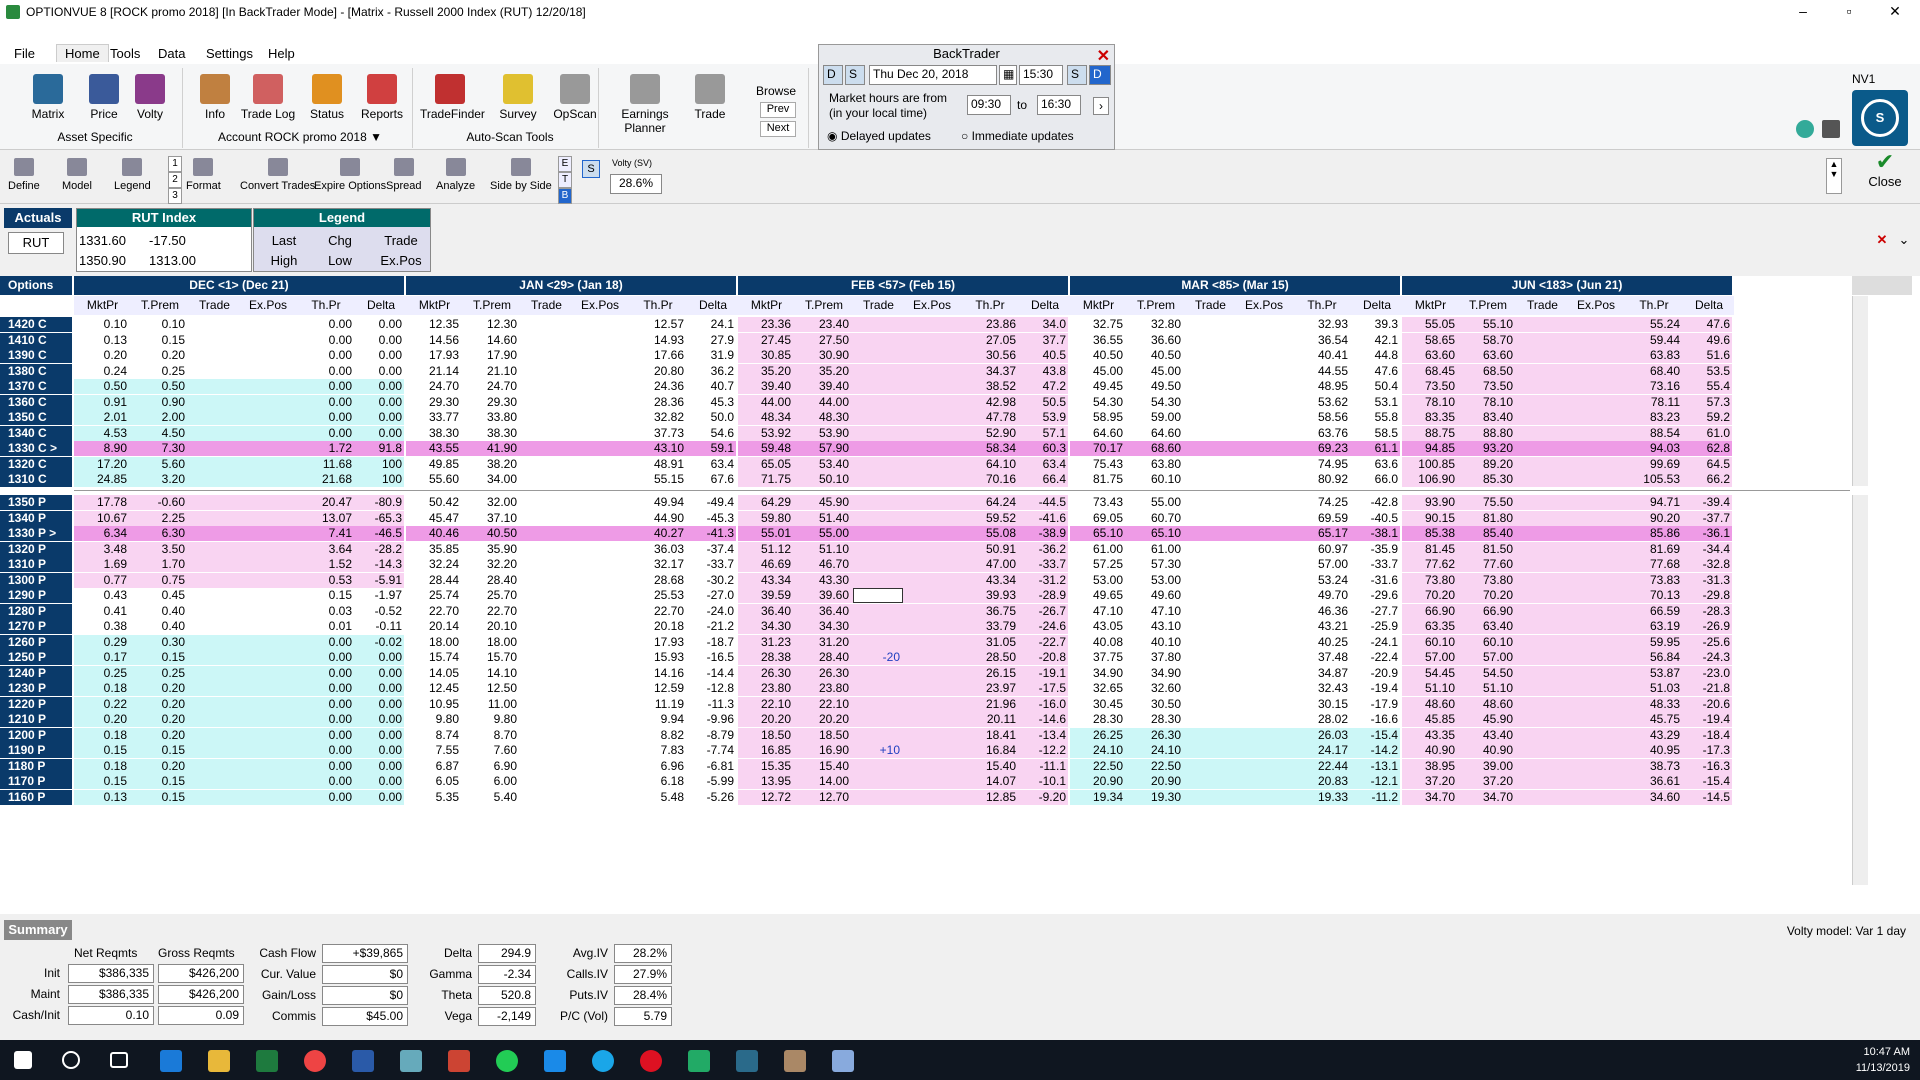 This screenshot has width=1920, height=1080. What do you see at coordinates (1103, 56) in the screenshot?
I see `backtrader-close-icon: ✕` at bounding box center [1103, 56].